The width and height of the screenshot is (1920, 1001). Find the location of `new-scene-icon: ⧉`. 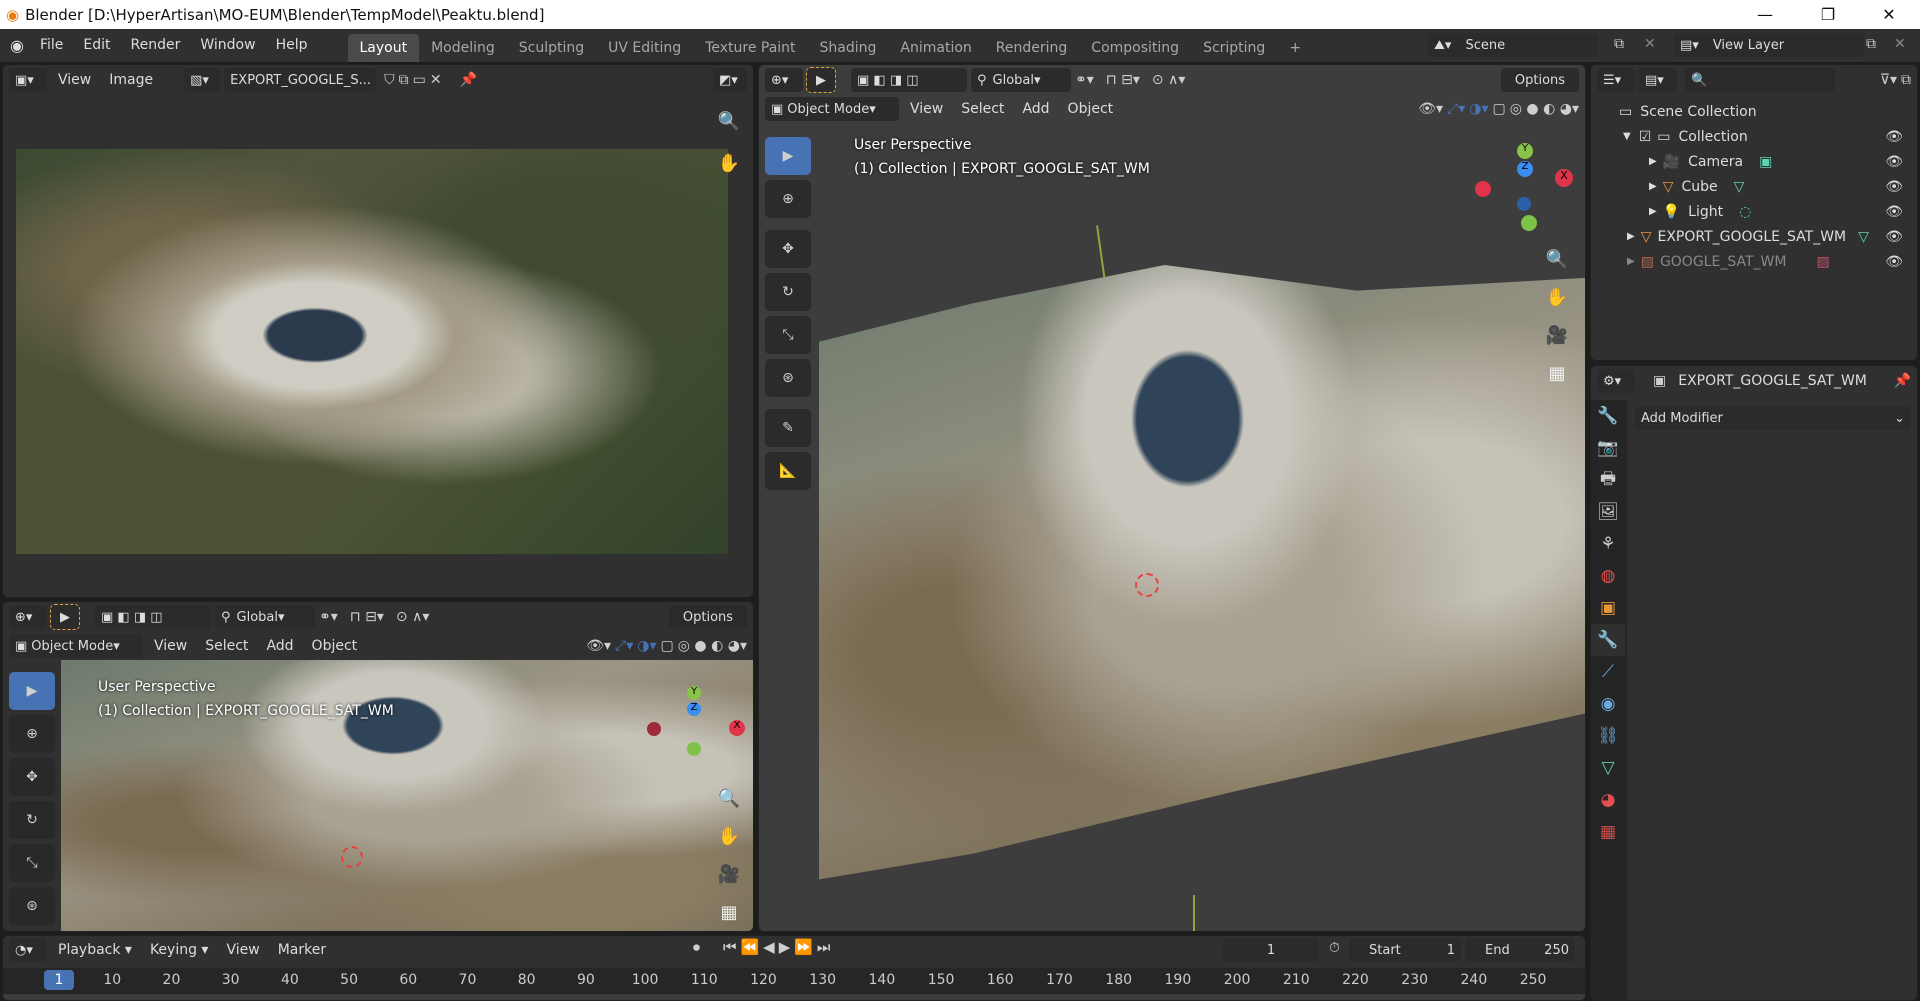

new-scene-icon: ⧉ is located at coordinates (1619, 44).